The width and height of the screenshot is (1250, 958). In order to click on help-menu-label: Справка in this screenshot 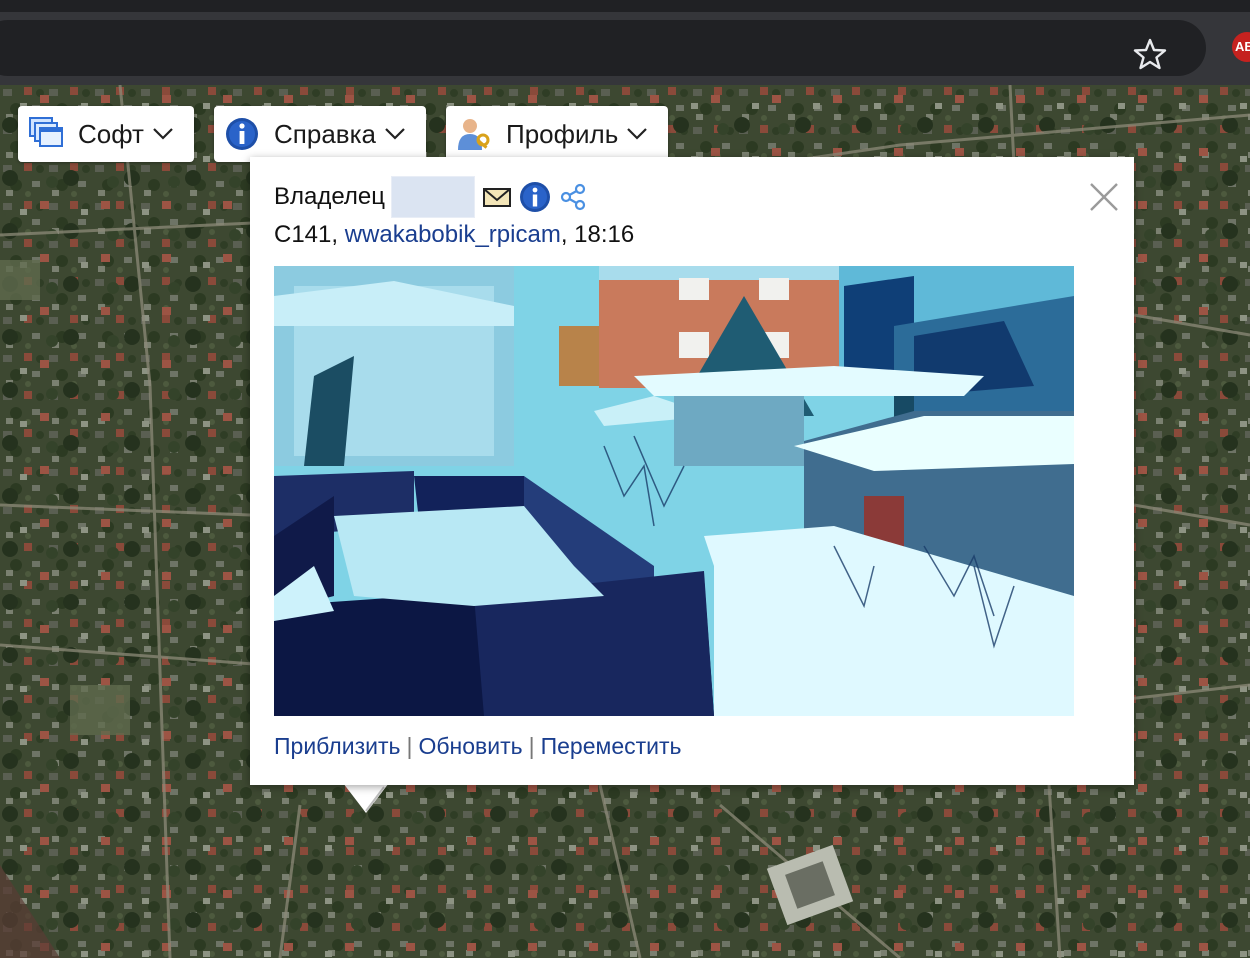, I will do `click(325, 133)`.